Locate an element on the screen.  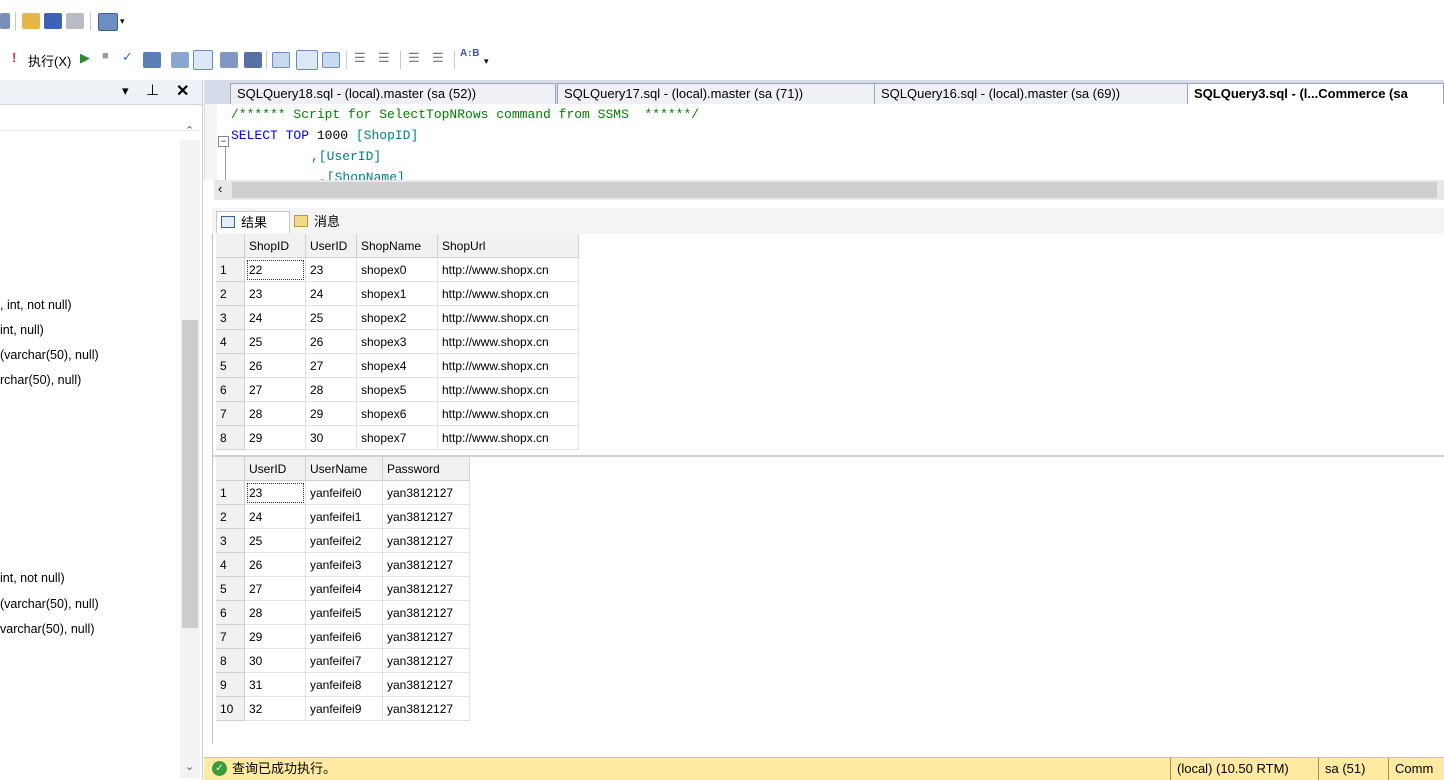
execute-button: 执行(X) is located at coordinates (49, 60).